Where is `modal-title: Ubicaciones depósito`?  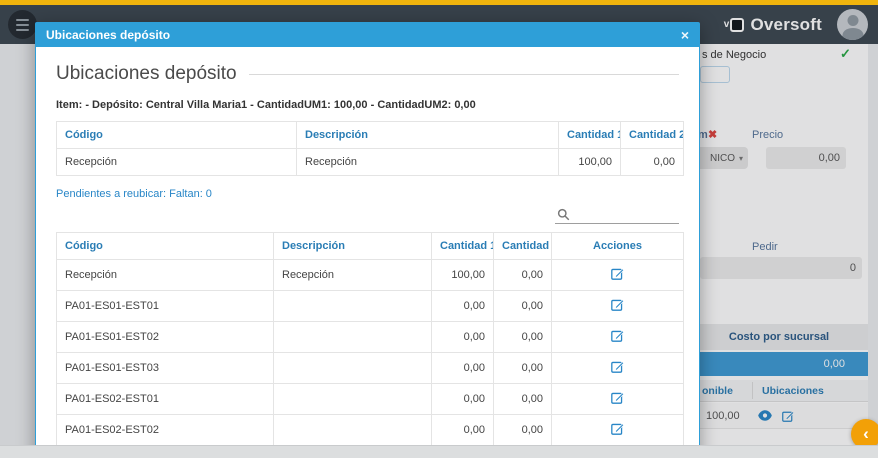 modal-title: Ubicaciones depósito is located at coordinates (108, 35).